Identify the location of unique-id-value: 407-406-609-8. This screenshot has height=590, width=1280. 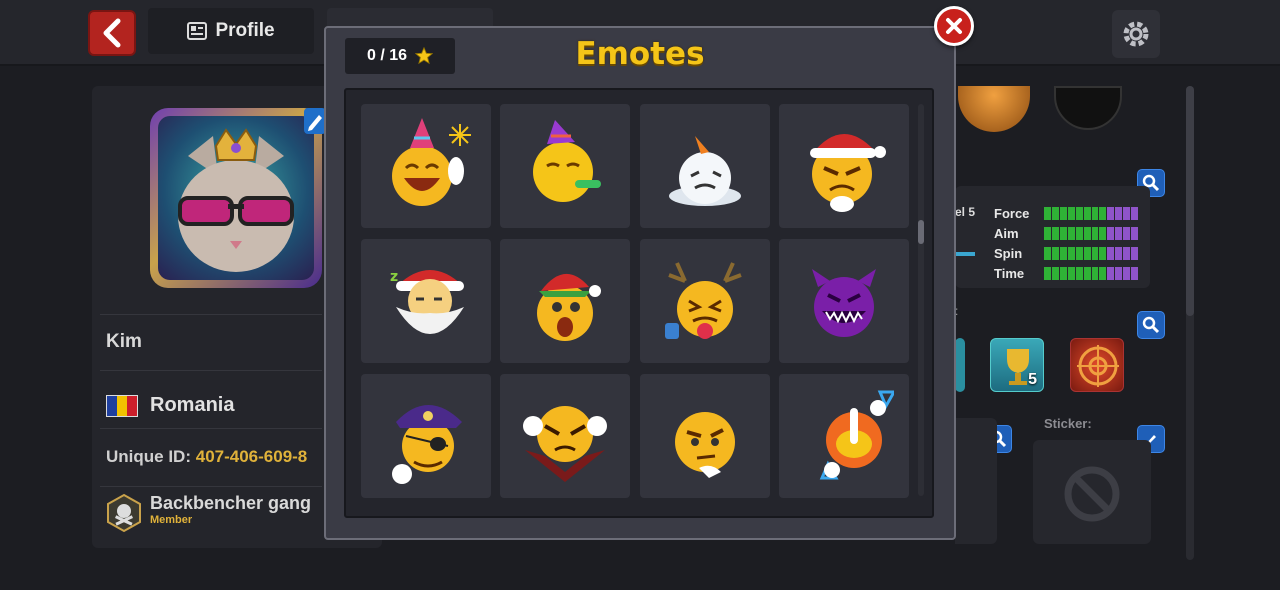
(251, 456).